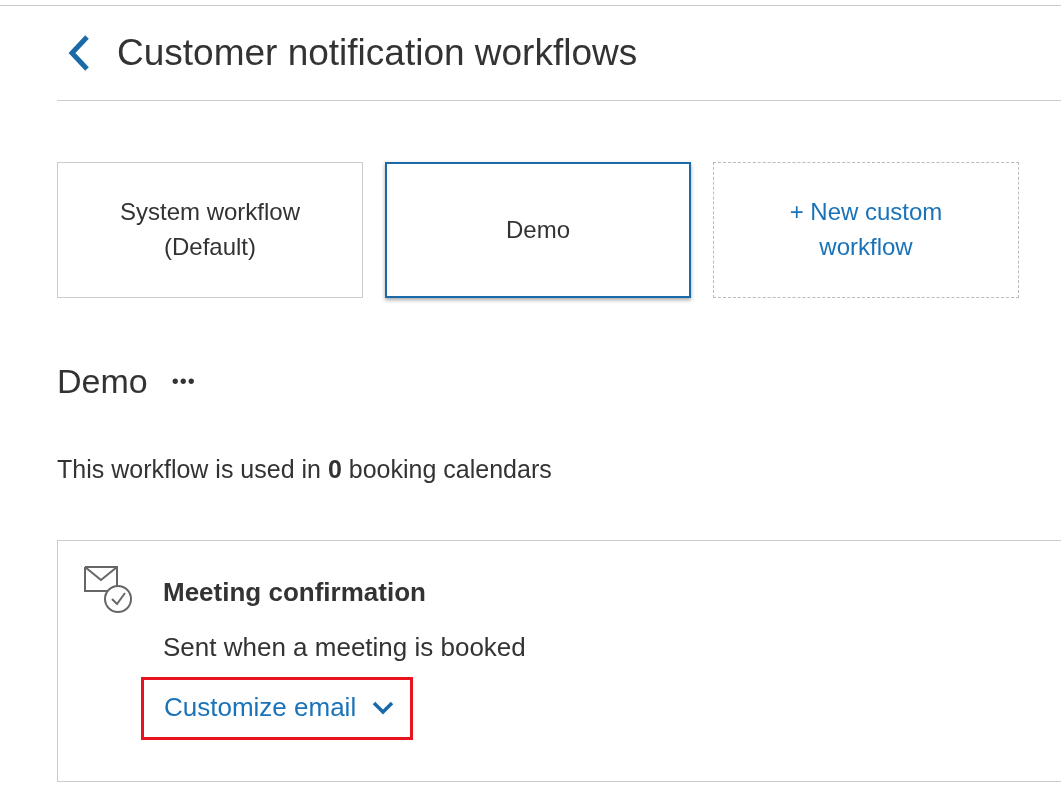  What do you see at coordinates (295, 592) in the screenshot?
I see `notification-title: Meeting confirmation` at bounding box center [295, 592].